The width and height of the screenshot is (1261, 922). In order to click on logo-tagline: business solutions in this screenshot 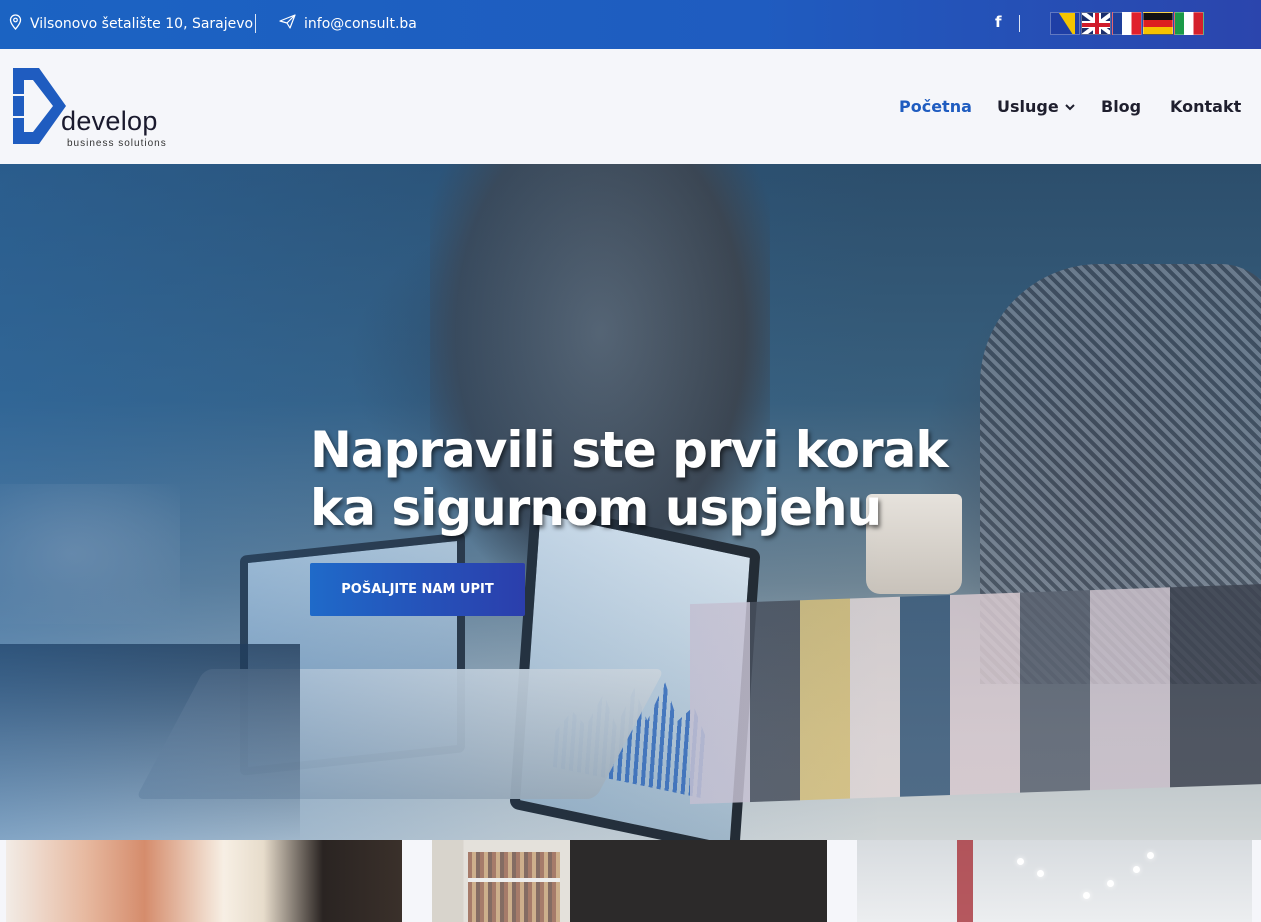, I will do `click(117, 143)`.